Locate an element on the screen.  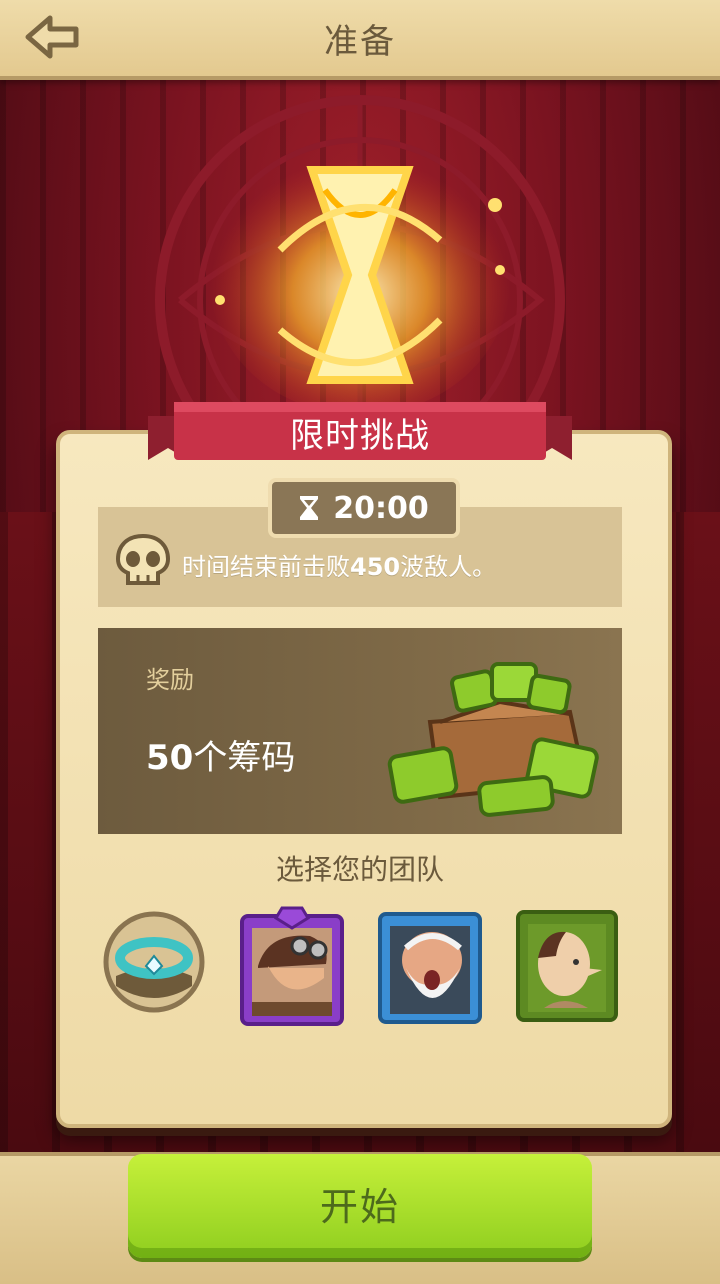
objective-text: 时间结束前击败450波敌人。 is located at coordinates (339, 564).